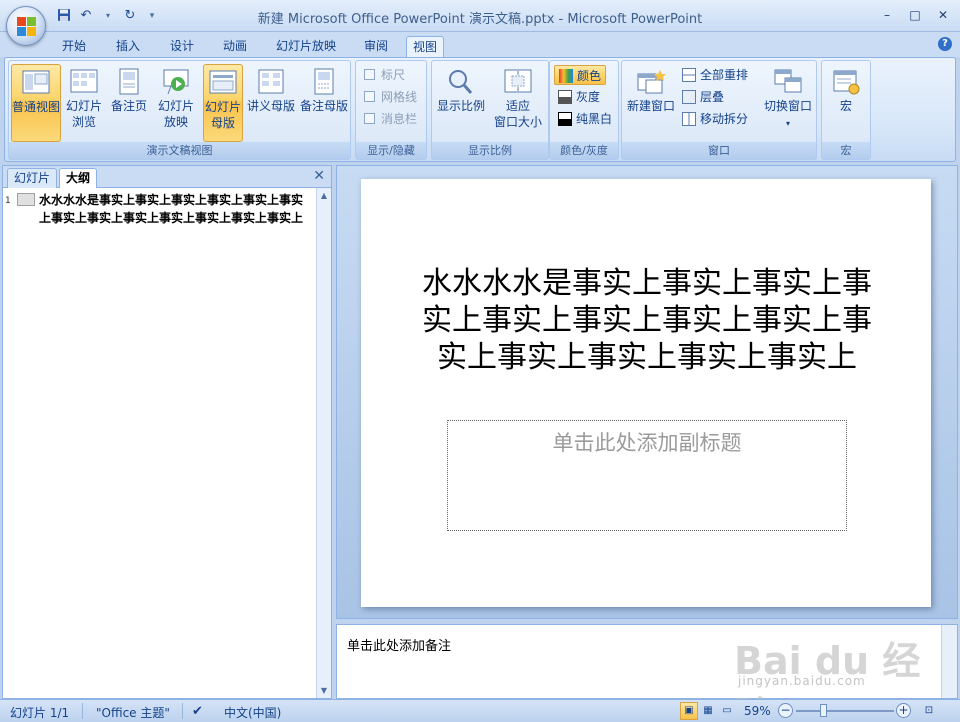  I want to click on slide-icon, so click(26, 199).